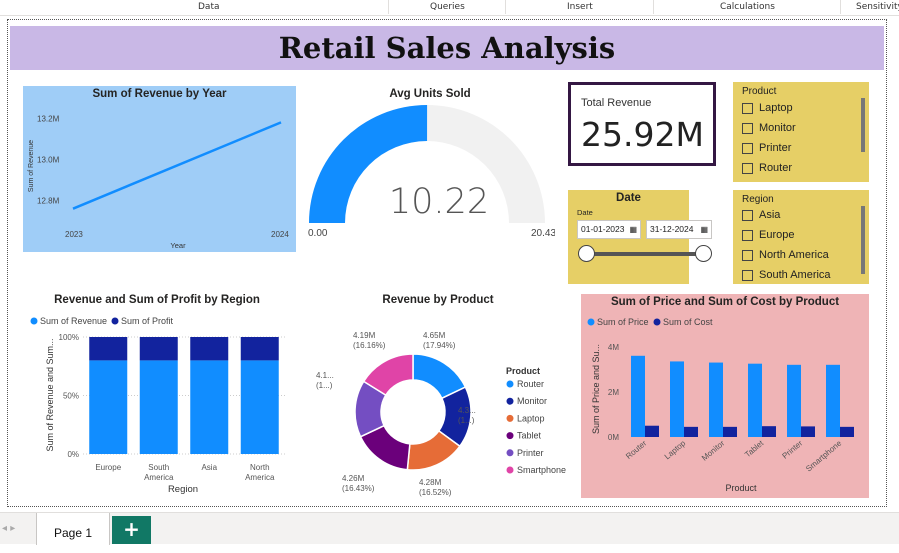 The width and height of the screenshot is (899, 553). I want to click on region-slicer-item-north-america: North America, so click(785, 255).